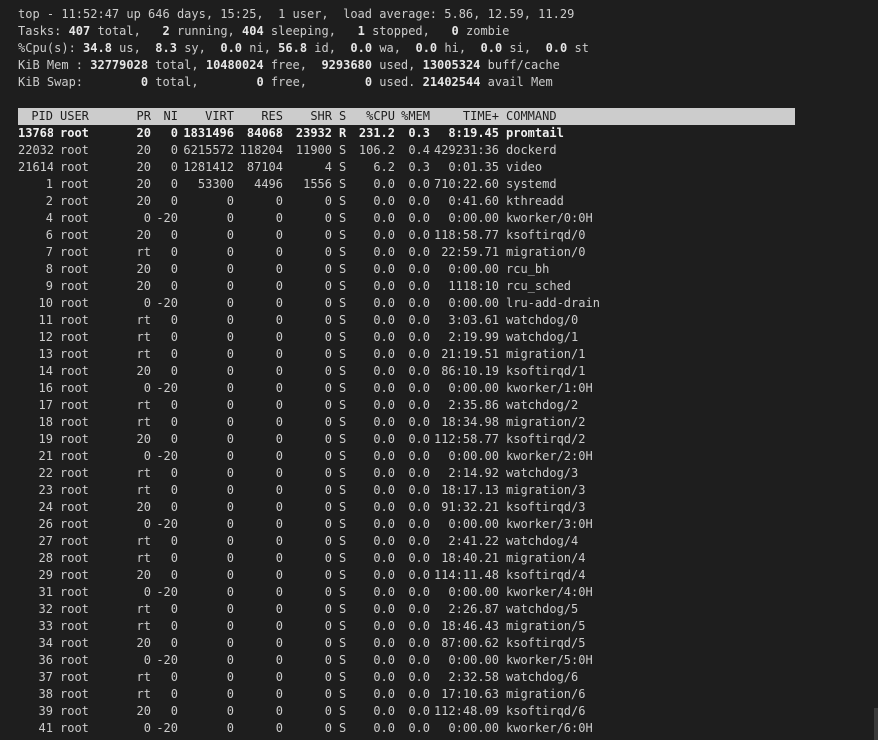 Image resolution: width=878 pixels, height=740 pixels. Describe the element at coordinates (45, 388) in the screenshot. I see `process-pid: 16` at that location.